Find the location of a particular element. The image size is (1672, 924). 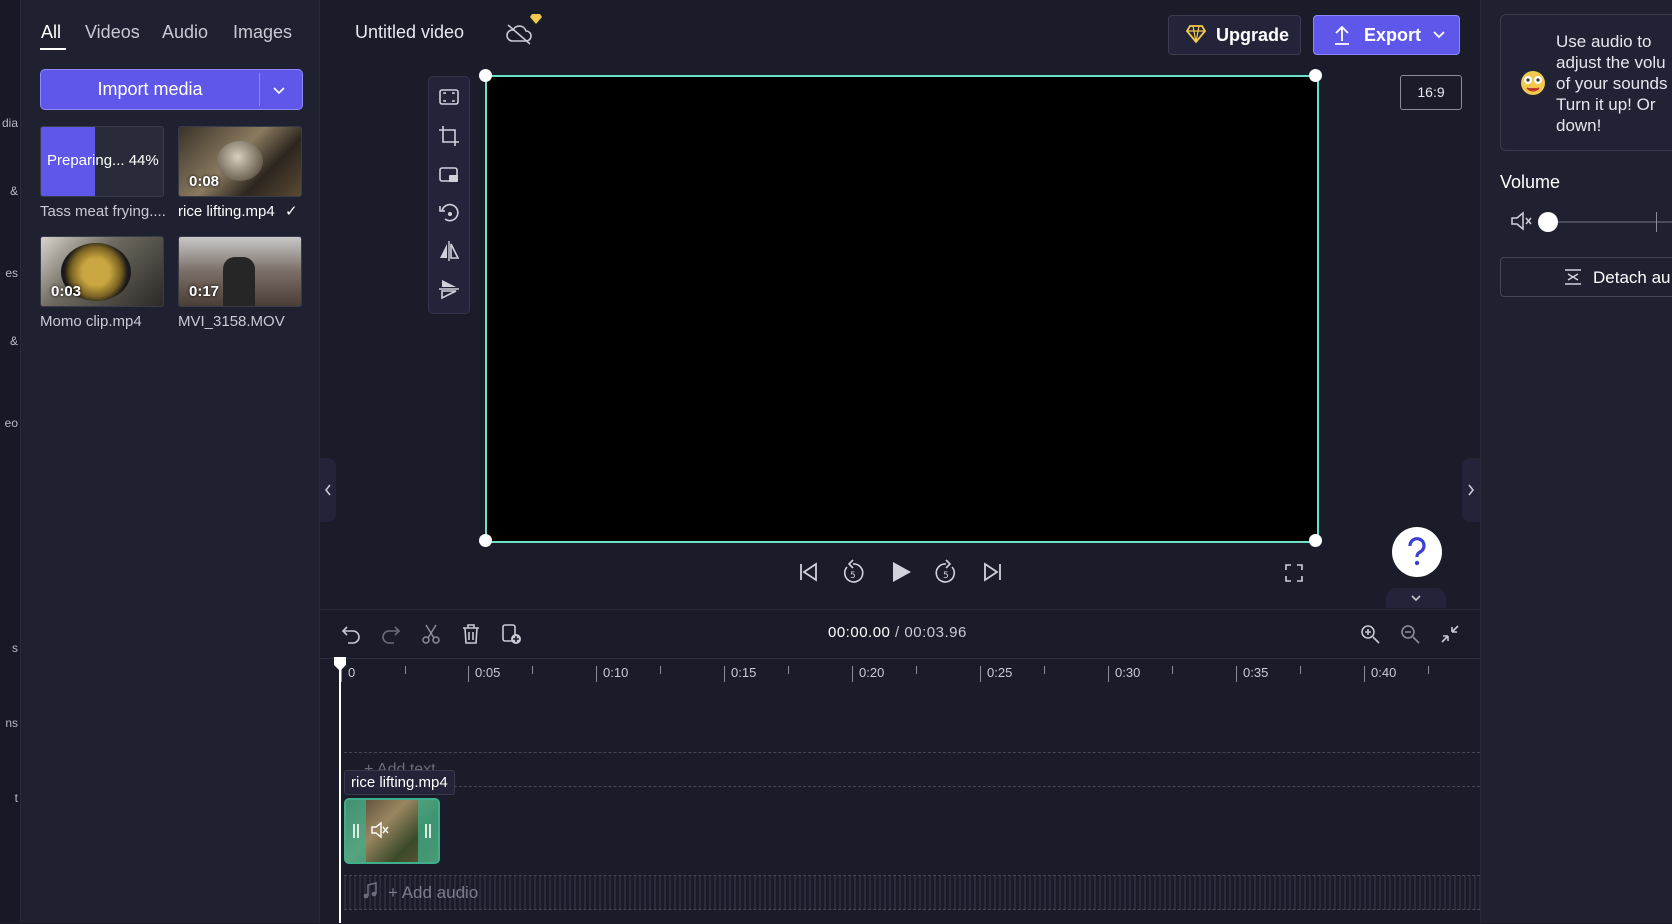

slider-tick is located at coordinates (1656, 222).